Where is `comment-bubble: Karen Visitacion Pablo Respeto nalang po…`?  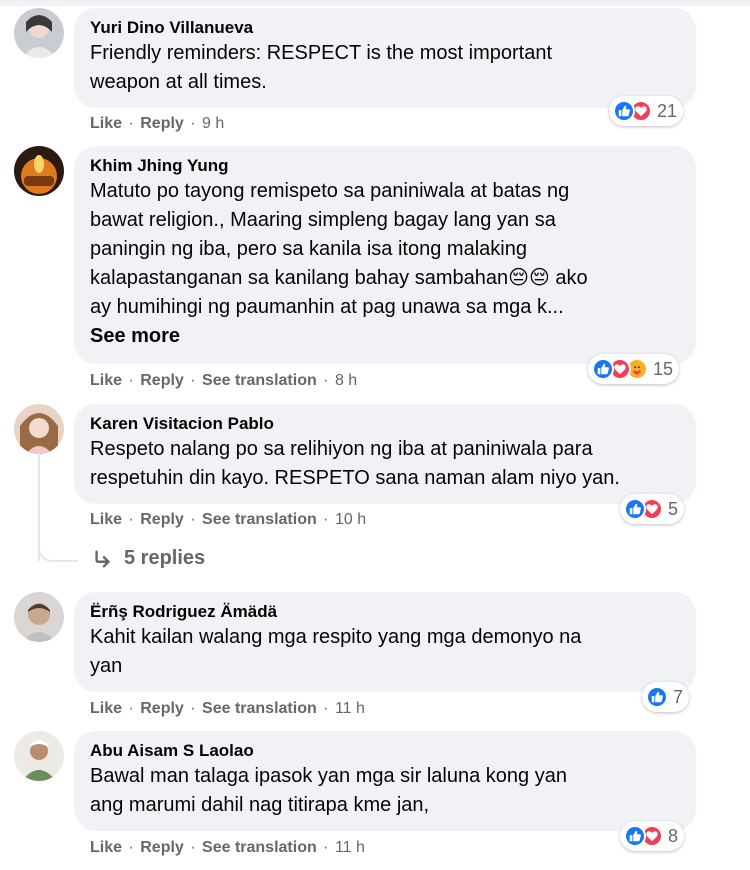 comment-bubble: Karen Visitacion Pablo Respeto nalang po… is located at coordinates (385, 454).